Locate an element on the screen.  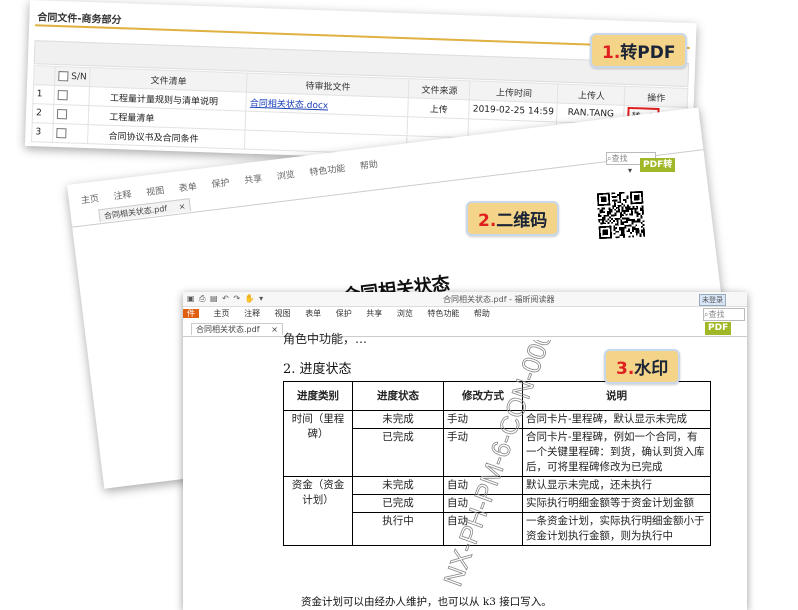
header-cell: 上传人 is located at coordinates (591, 94).